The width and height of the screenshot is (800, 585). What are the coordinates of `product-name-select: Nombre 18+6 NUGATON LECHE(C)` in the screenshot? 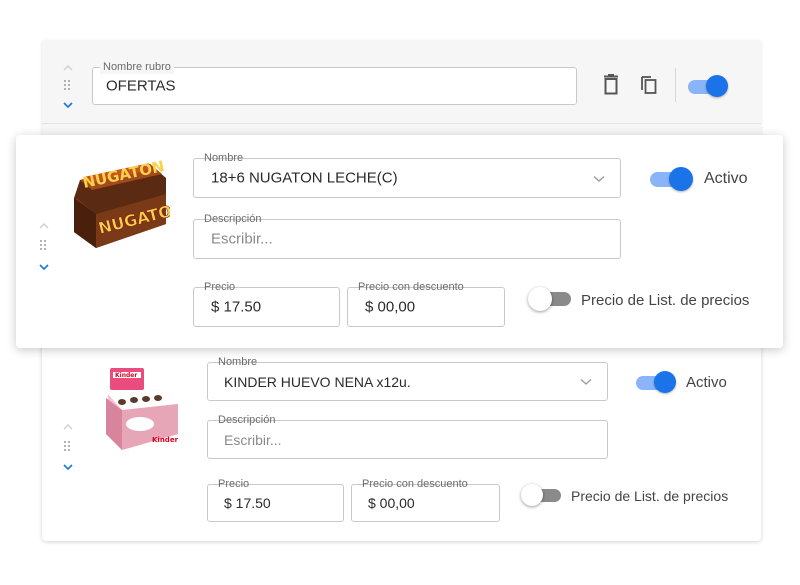 It's located at (407, 175).